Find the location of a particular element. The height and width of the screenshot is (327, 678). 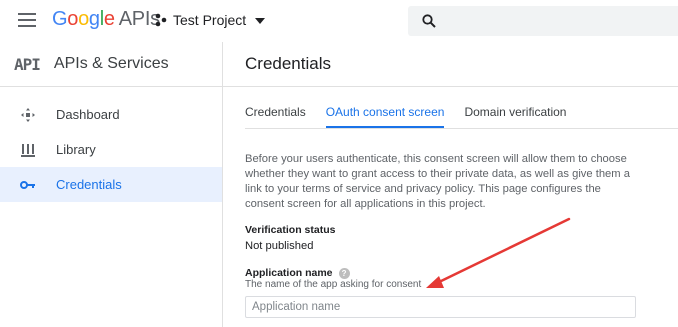

sidebar-item-dashboard: Dashboard is located at coordinates (111, 114).